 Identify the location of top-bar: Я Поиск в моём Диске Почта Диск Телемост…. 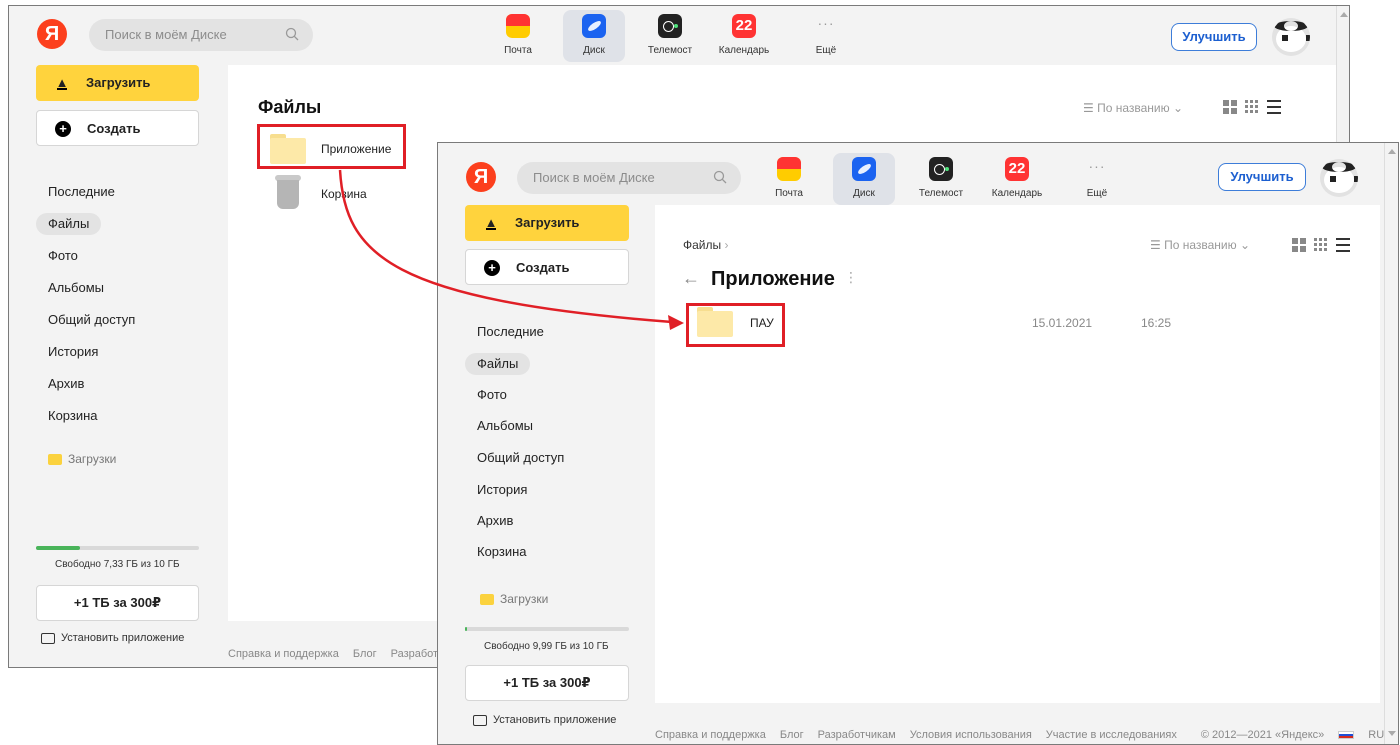
(918, 174).